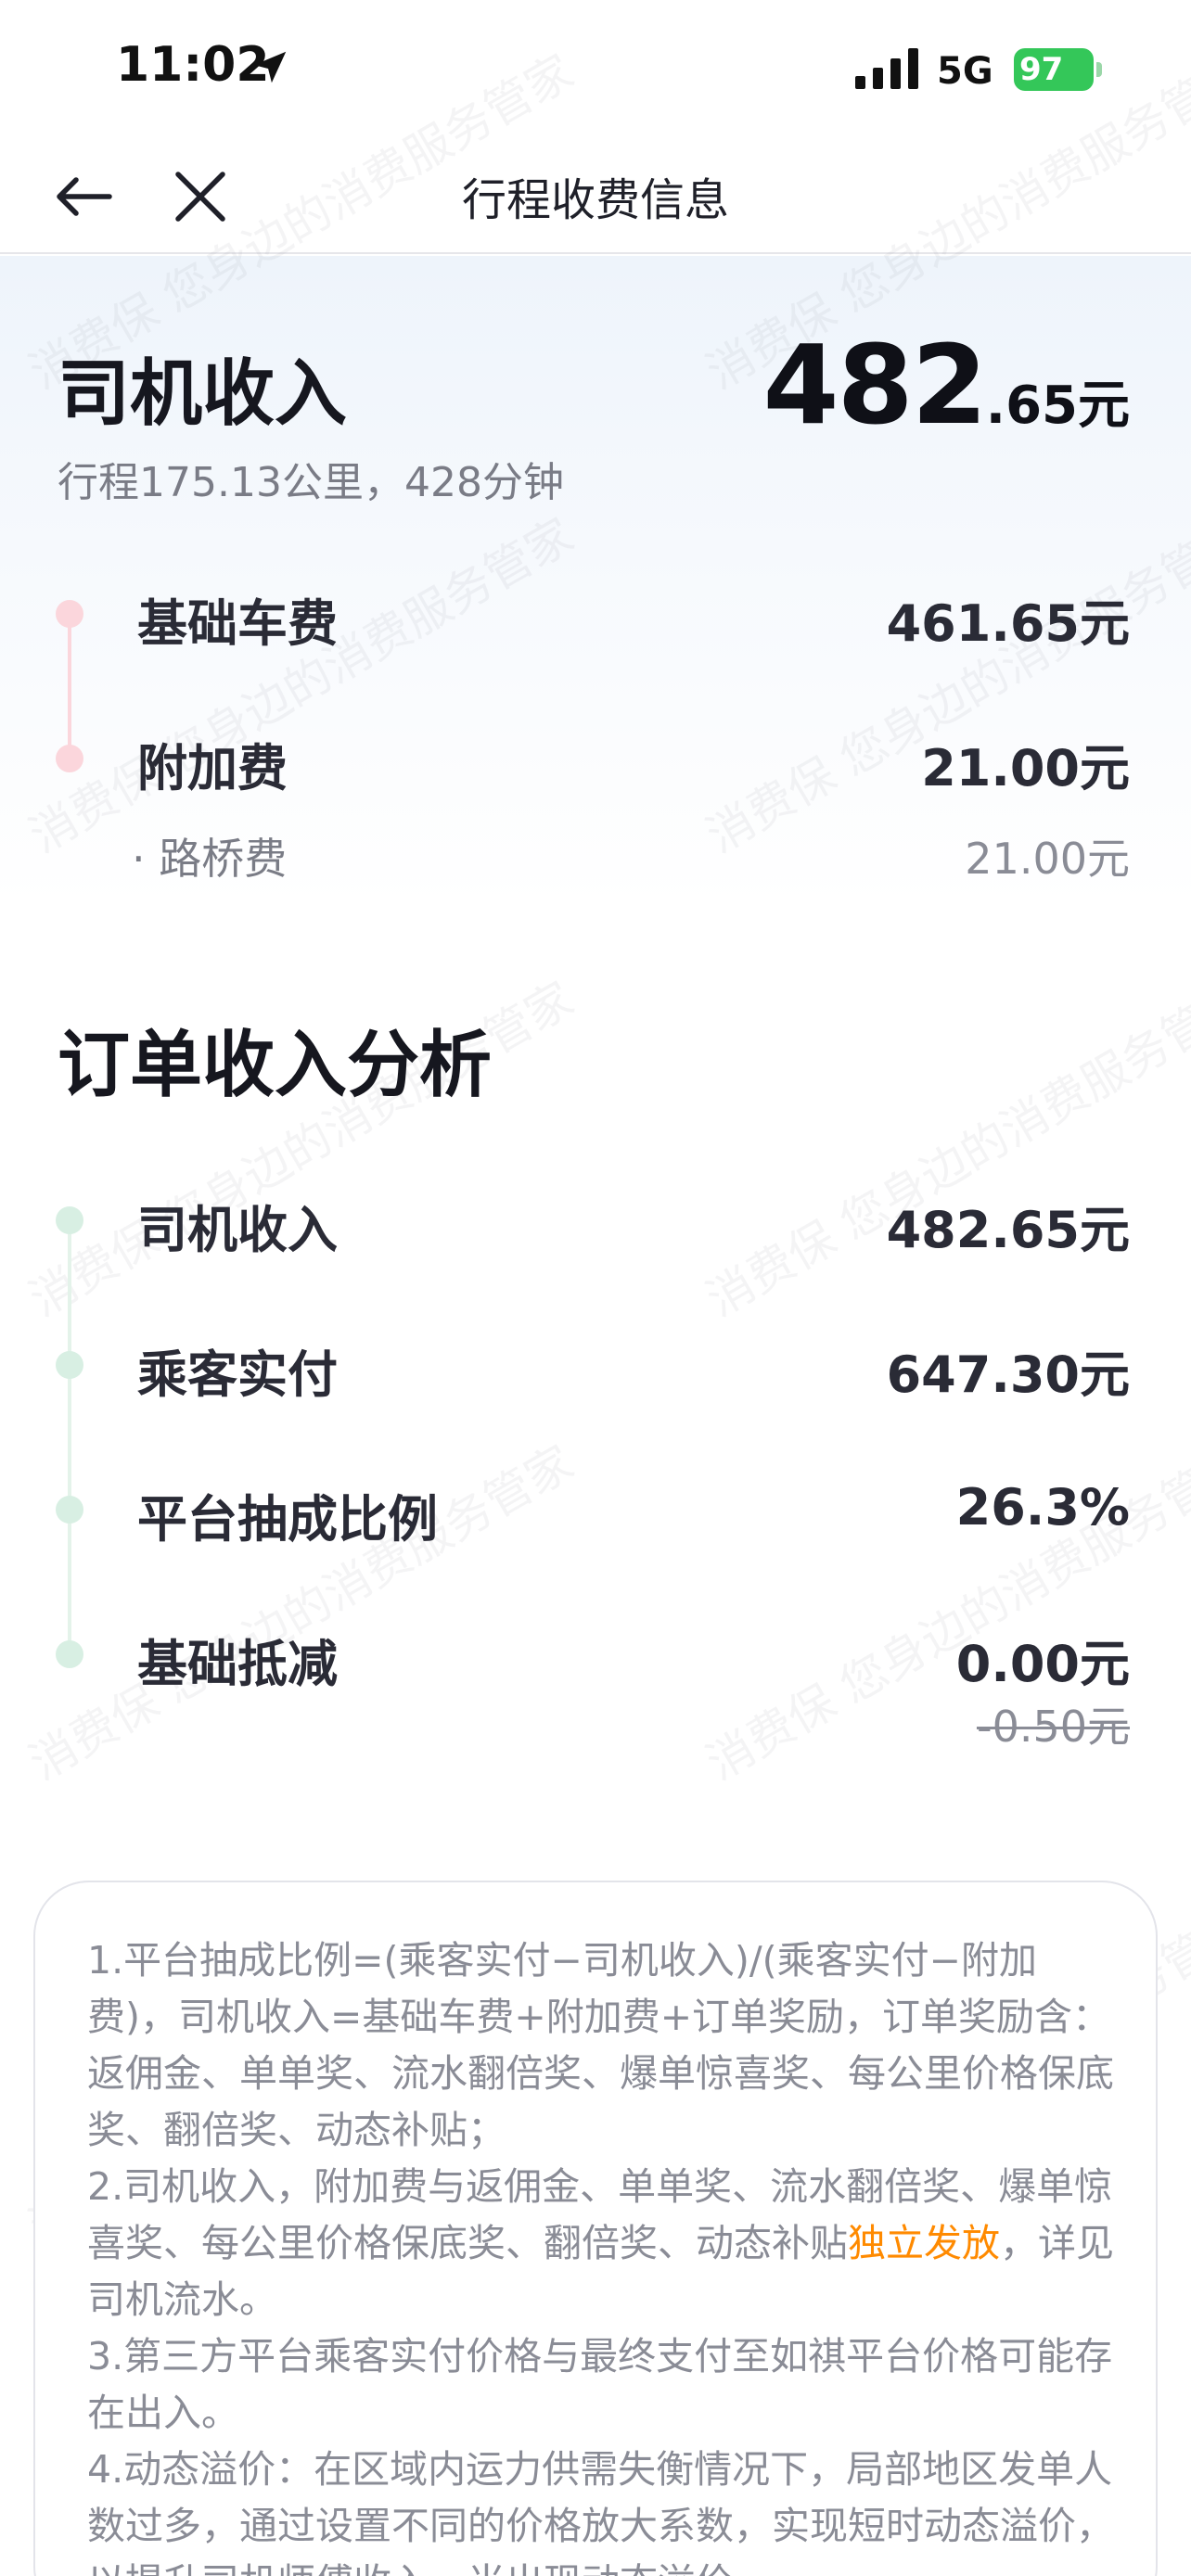 This screenshot has width=1191, height=2576. What do you see at coordinates (1008, 623) in the screenshot?
I see `fee-value: 461.65元` at bounding box center [1008, 623].